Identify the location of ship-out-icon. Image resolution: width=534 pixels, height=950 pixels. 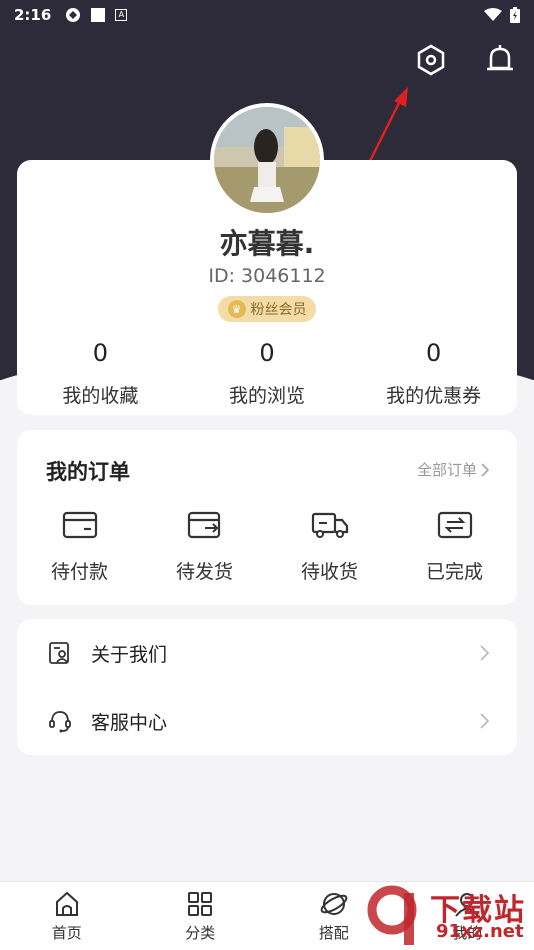
(203, 525).